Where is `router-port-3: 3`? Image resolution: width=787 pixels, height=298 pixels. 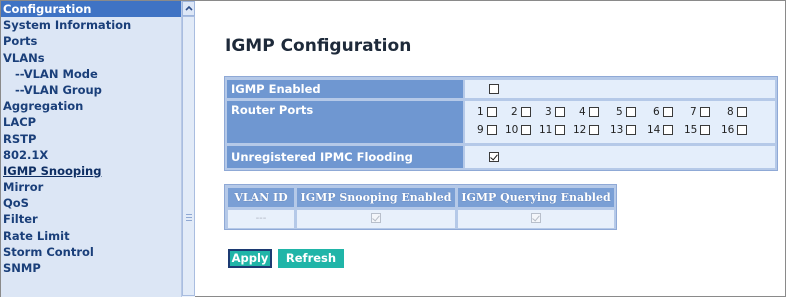 router-port-3: 3 is located at coordinates (556, 112).